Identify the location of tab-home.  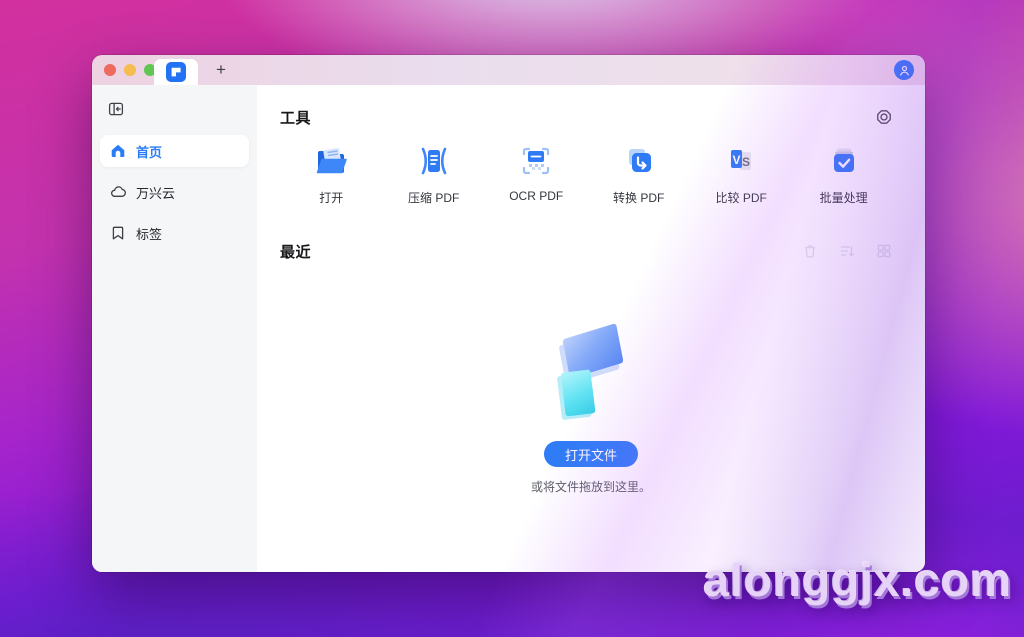
(176, 72).